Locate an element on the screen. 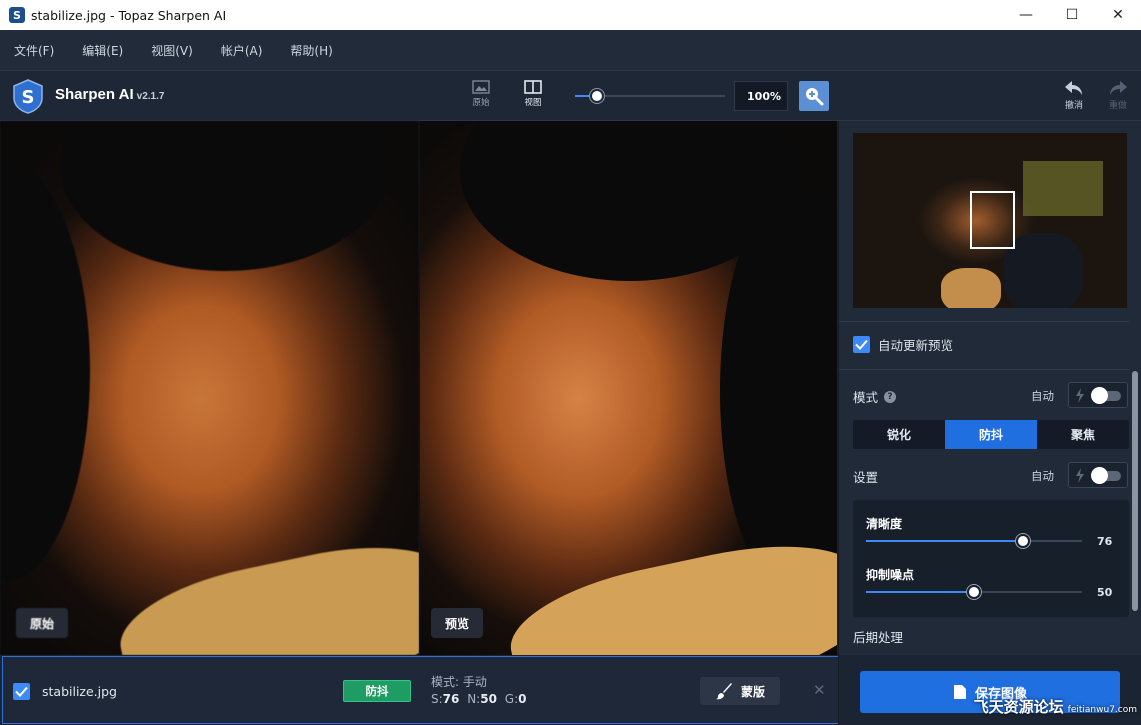 Image resolution: width=1141 pixels, height=725 pixels. undo-label: 撤消 is located at coordinates (1073, 106).